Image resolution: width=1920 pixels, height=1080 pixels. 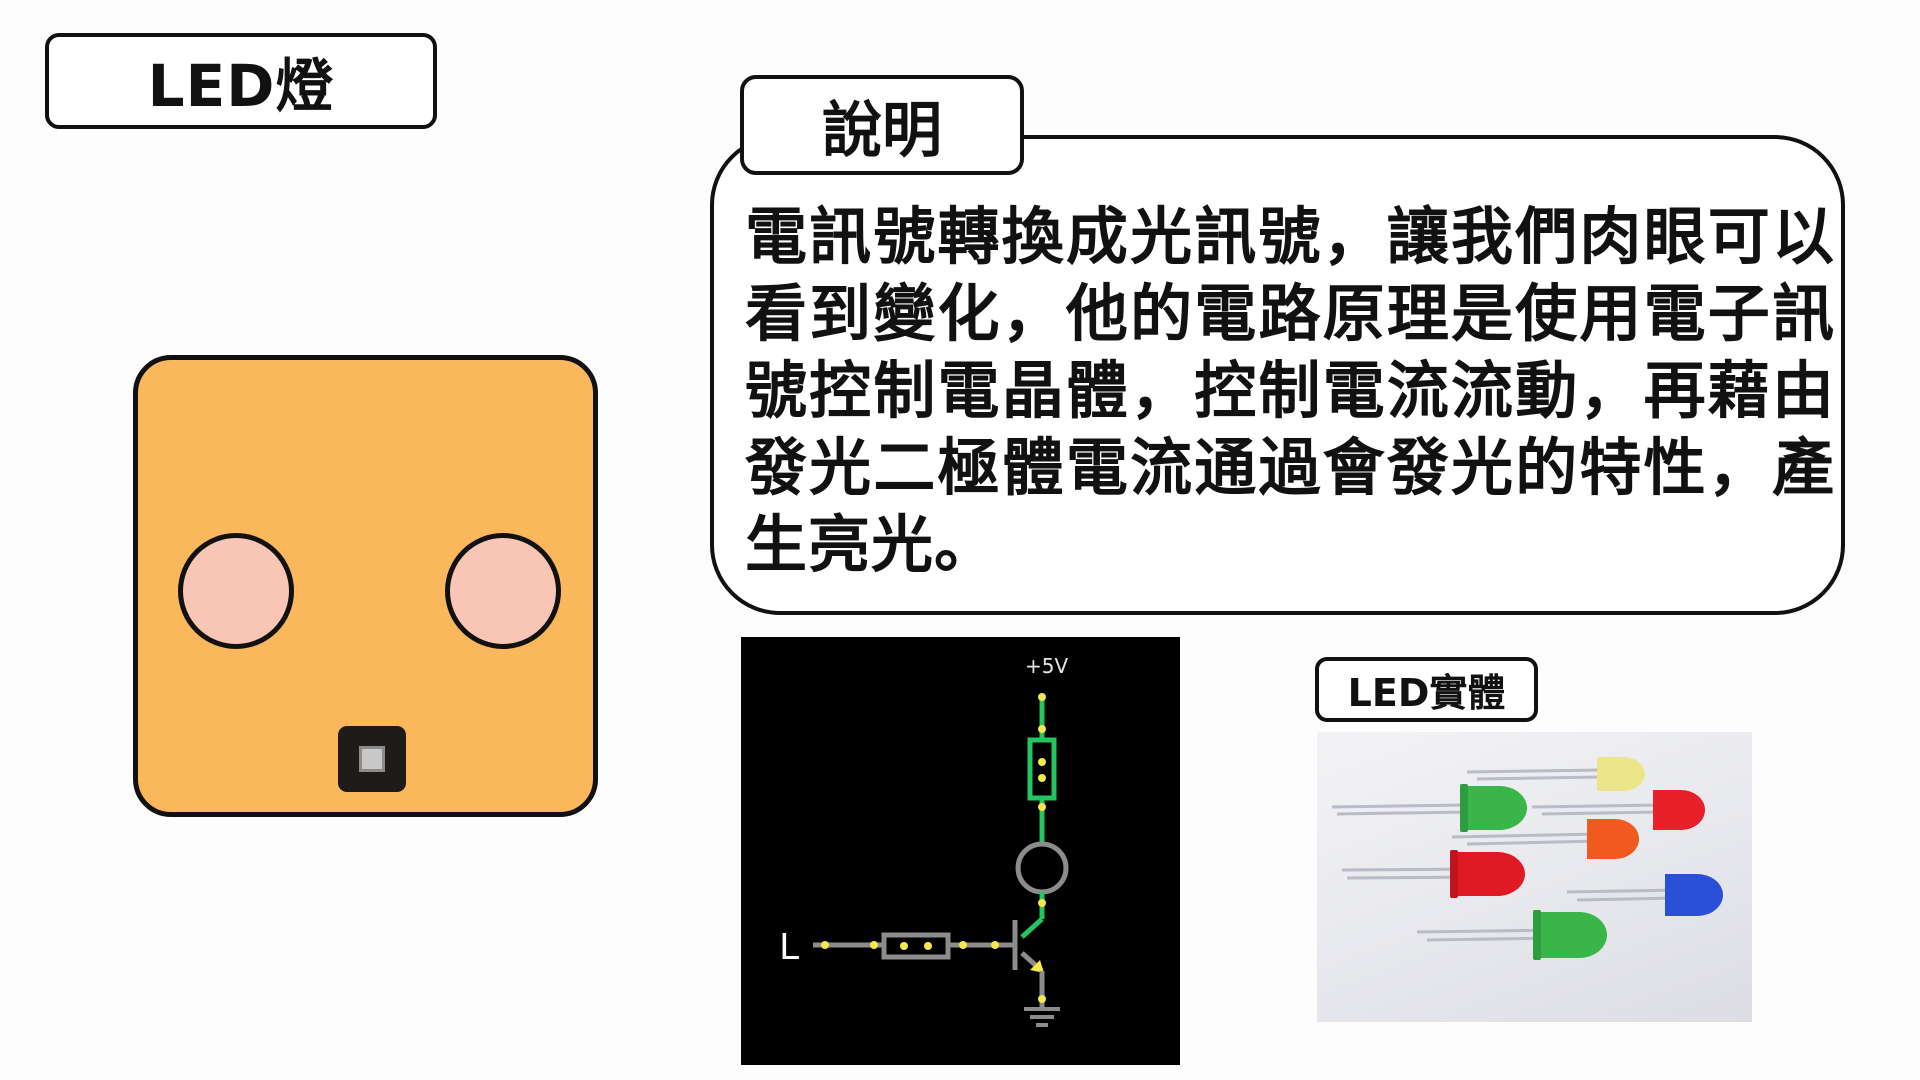 I want to click on led-photo, so click(x=1534, y=877).